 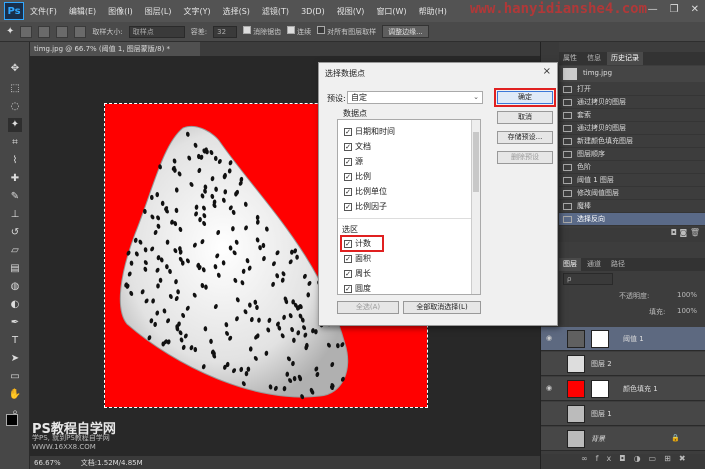 What do you see at coordinates (476, 162) in the screenshot?
I see `scrollbar-thumb` at bounding box center [476, 162].